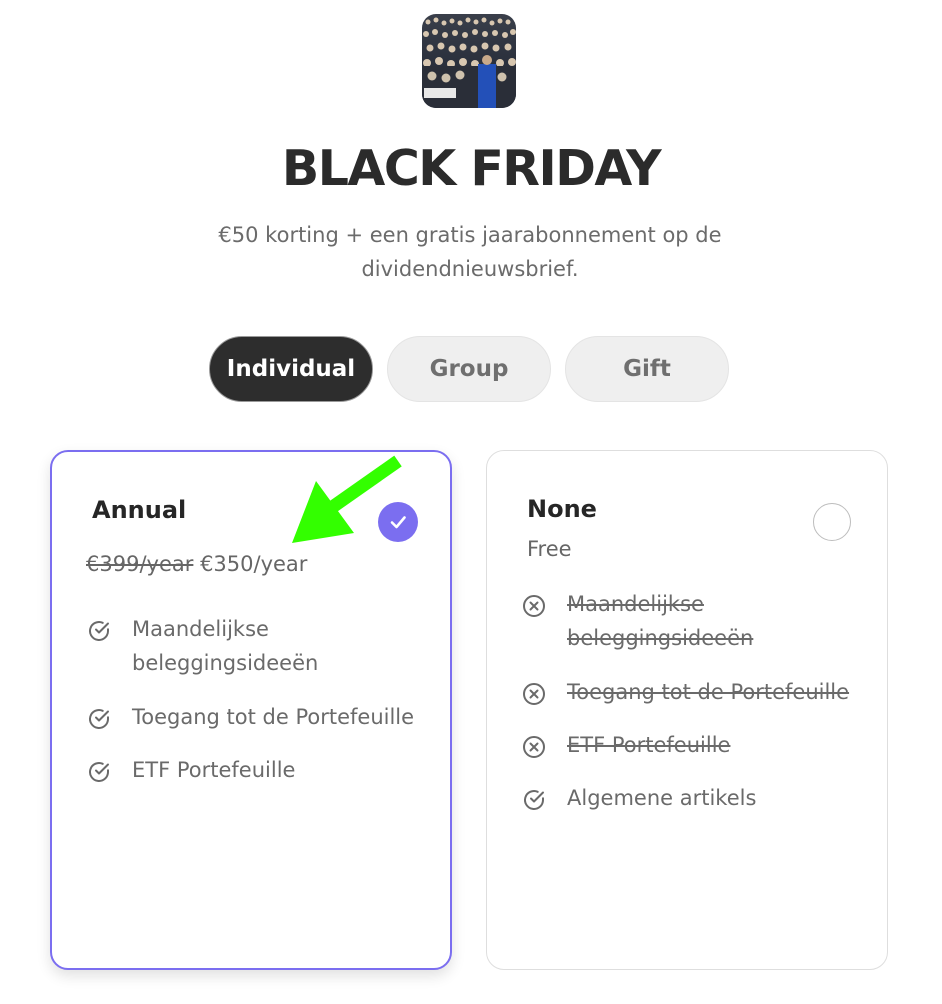 This screenshot has height=1004, width=942. Describe the element at coordinates (469, 369) in the screenshot. I see `tab-group: Group` at that location.